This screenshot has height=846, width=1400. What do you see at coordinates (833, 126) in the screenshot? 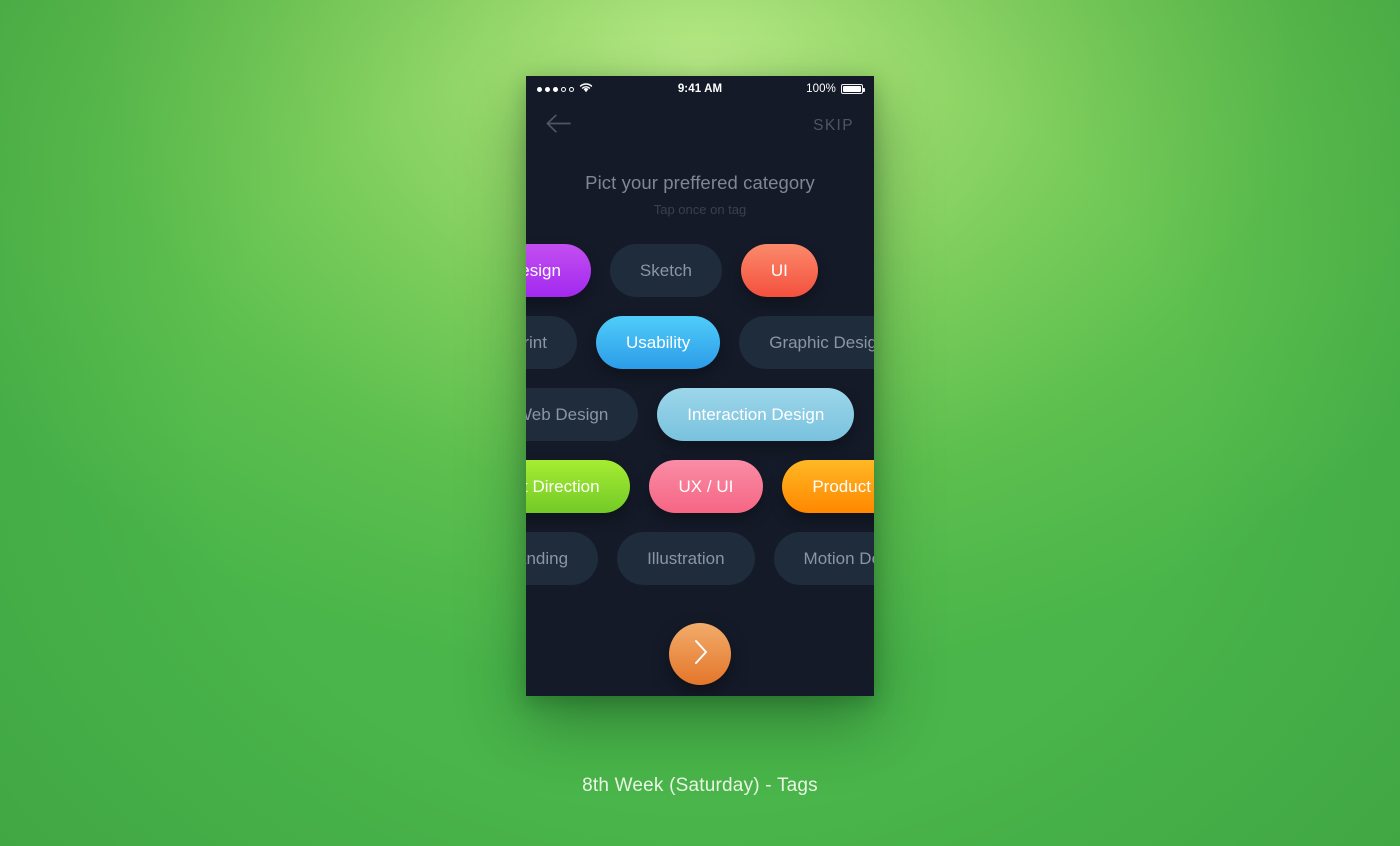
I see `skip-button: SKIP` at bounding box center [833, 126].